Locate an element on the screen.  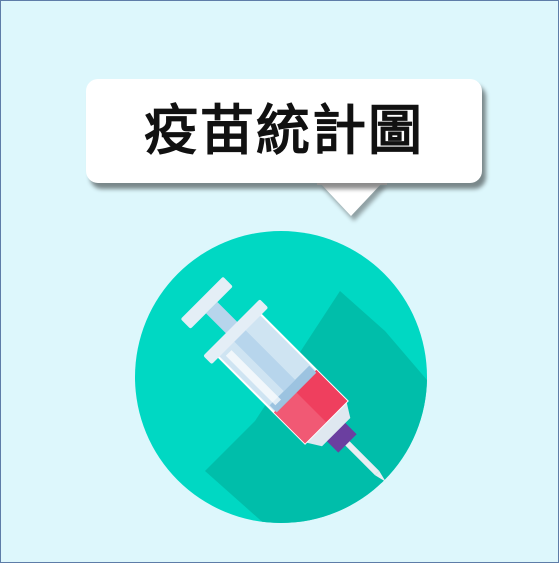
bubble-tail is located at coordinates (351, 199).